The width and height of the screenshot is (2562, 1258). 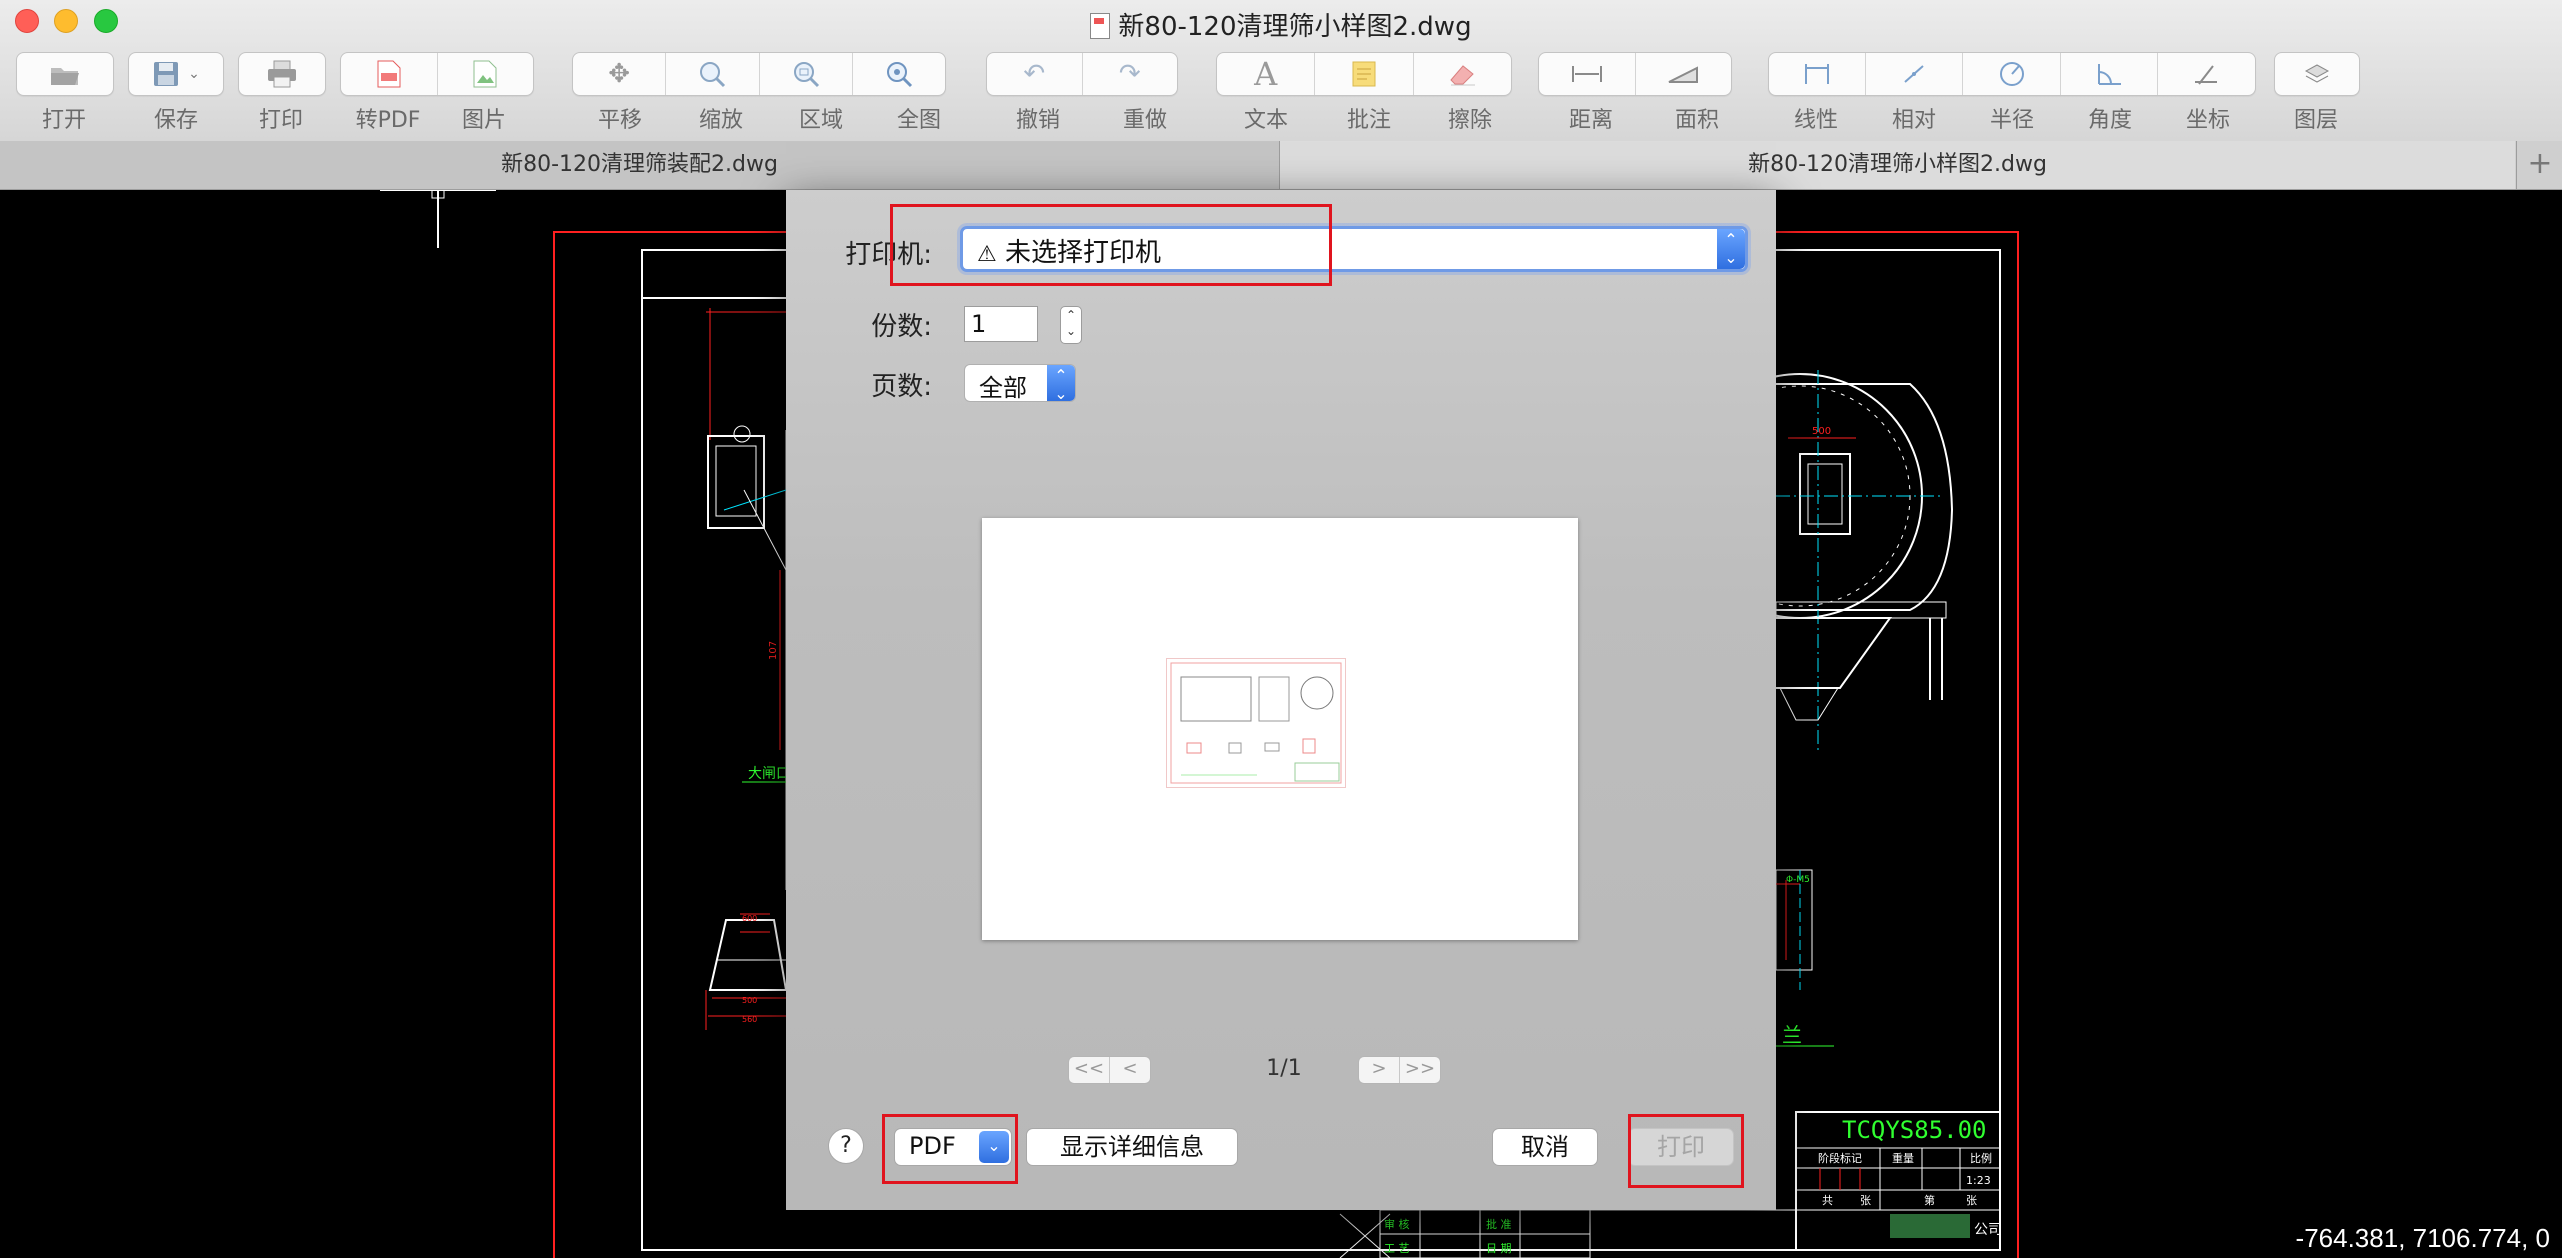 I want to click on note-label: 批注, so click(x=1368, y=120).